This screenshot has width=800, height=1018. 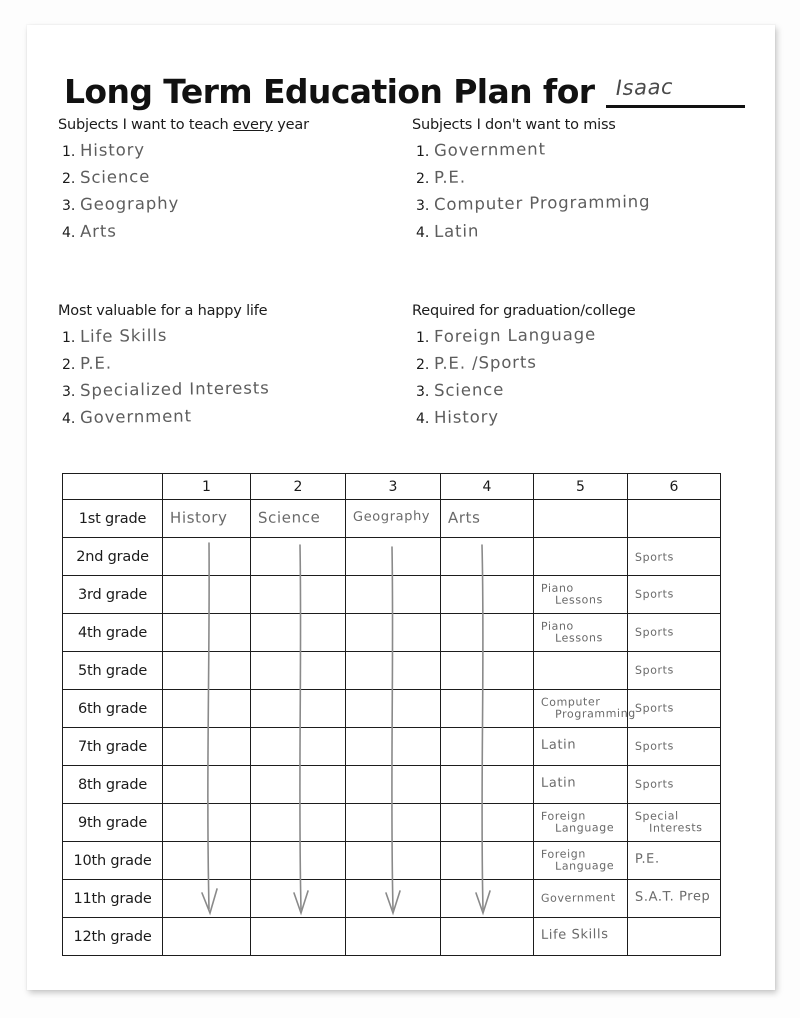 What do you see at coordinates (112, 486) in the screenshot?
I see `grid-corner-cell` at bounding box center [112, 486].